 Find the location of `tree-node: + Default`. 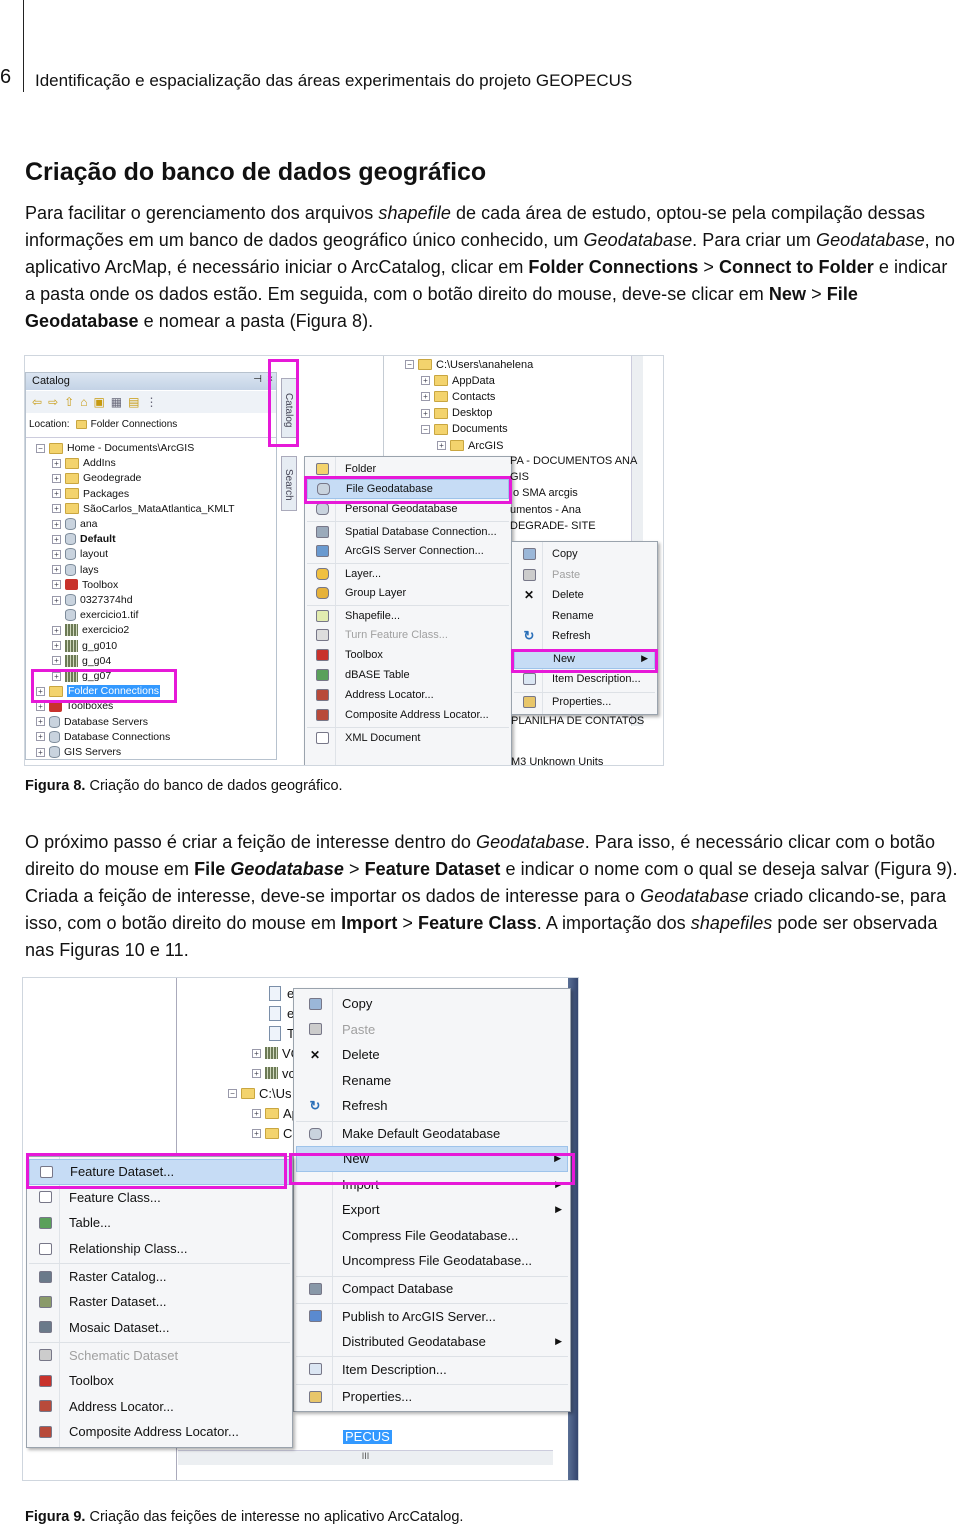

tree-node: + Default is located at coordinates (84, 539).